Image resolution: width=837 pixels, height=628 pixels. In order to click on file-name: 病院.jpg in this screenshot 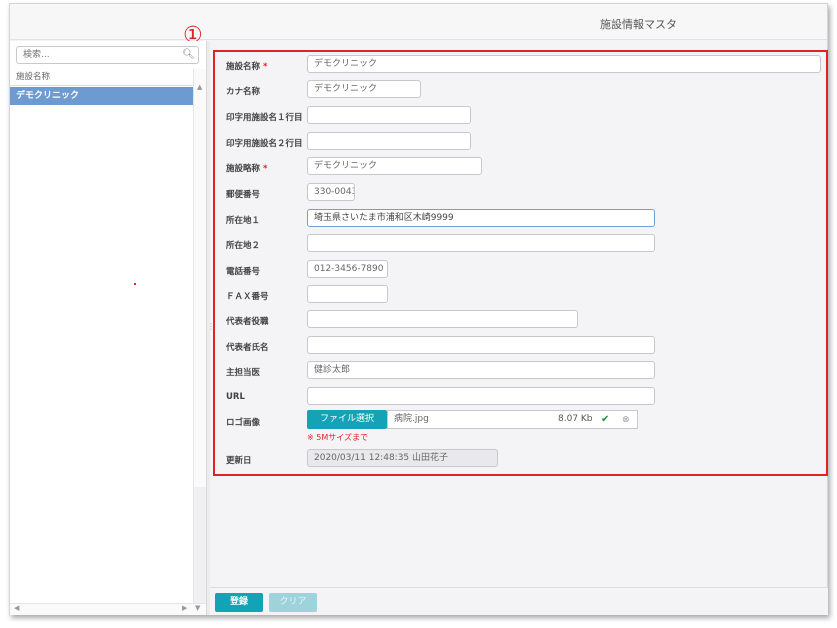, I will do `click(411, 419)`.